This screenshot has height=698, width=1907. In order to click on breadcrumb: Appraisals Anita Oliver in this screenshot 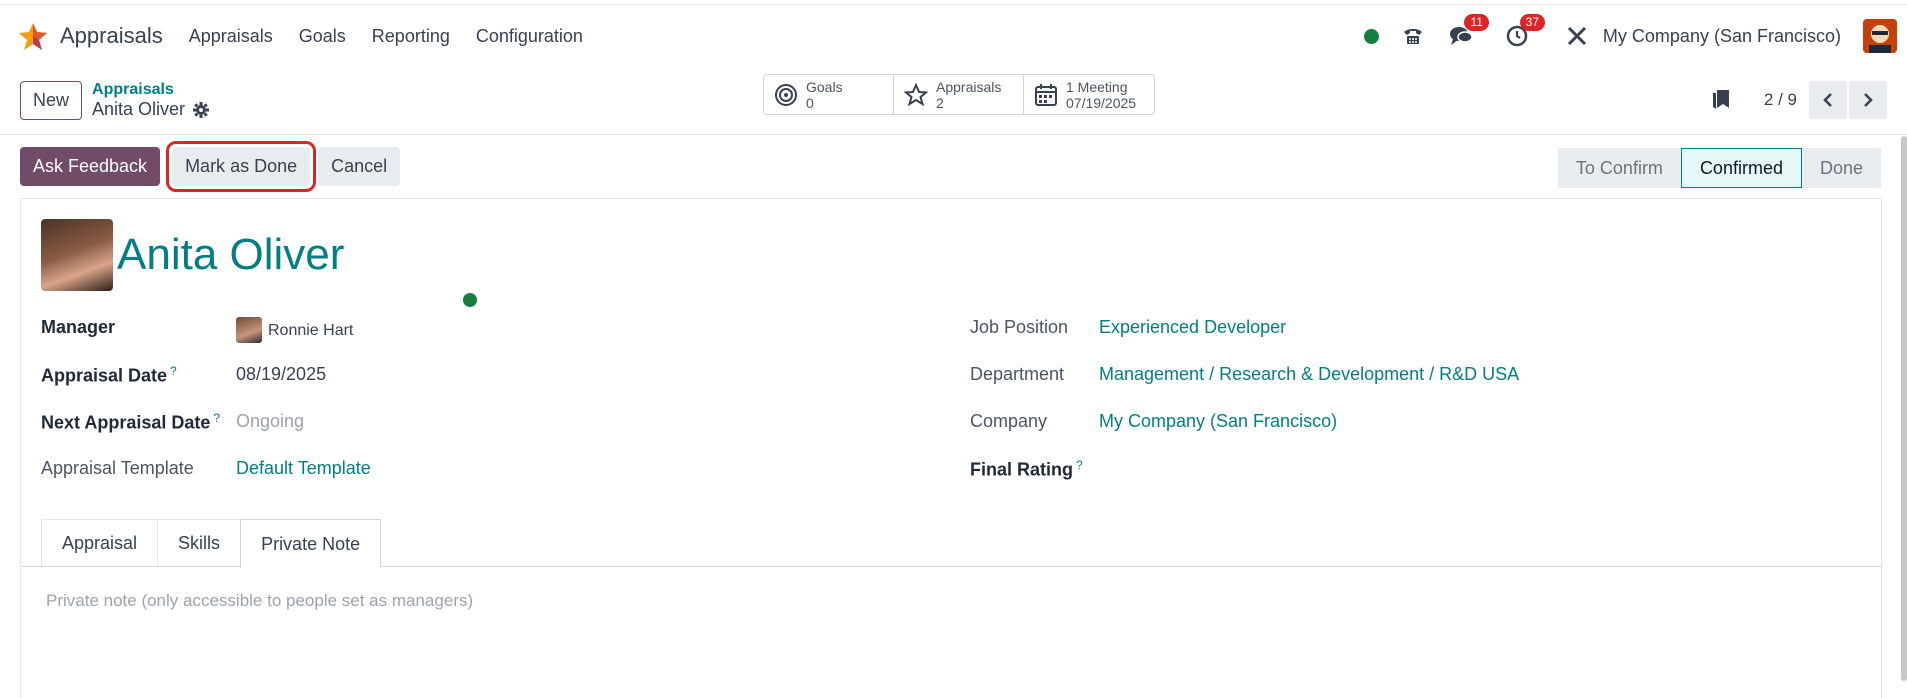, I will do `click(151, 100)`.